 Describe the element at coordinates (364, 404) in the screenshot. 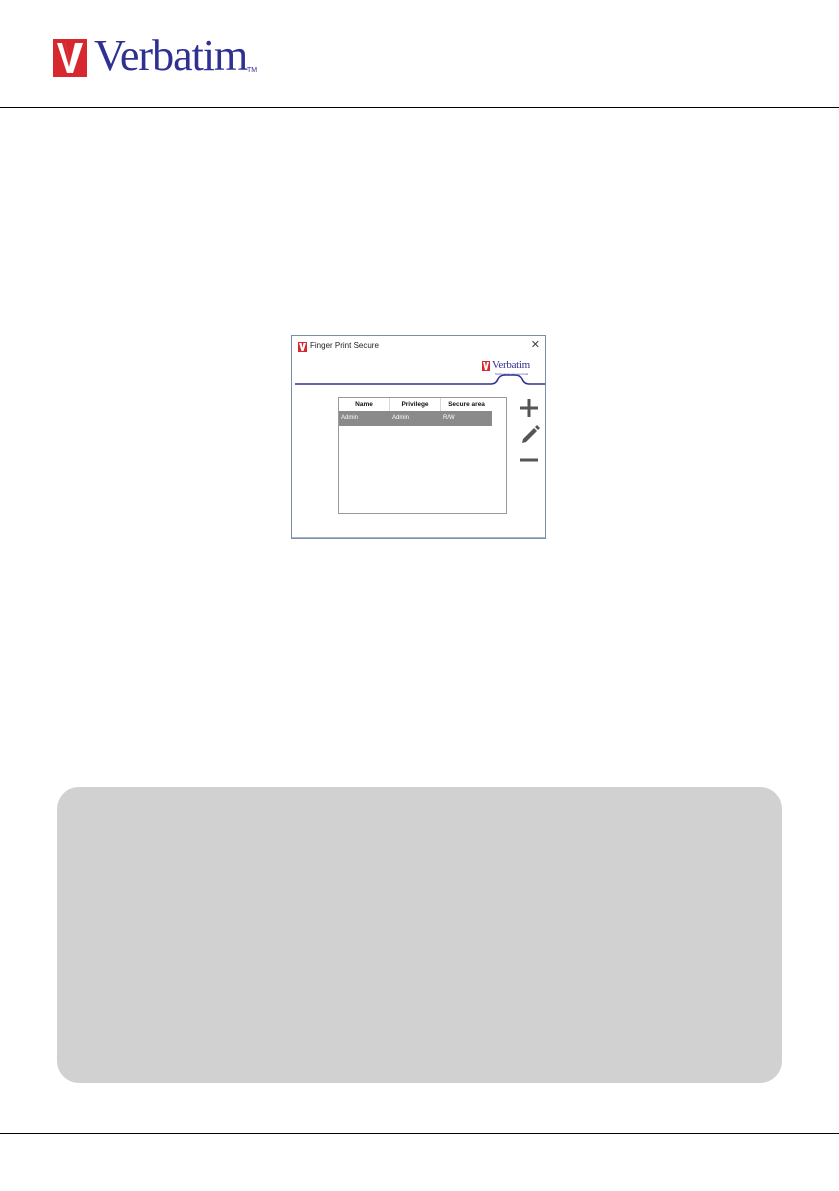

I see `column-header-name: Name` at that location.